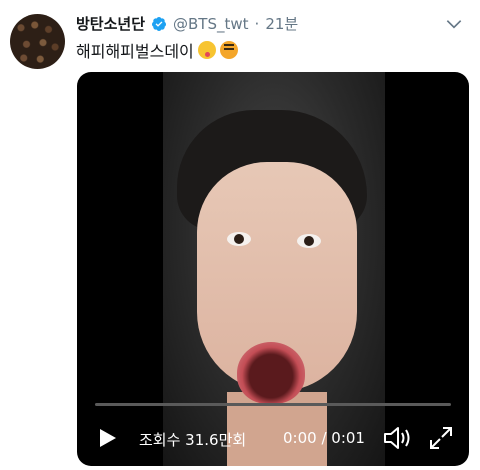 This screenshot has width=480, height=470. Describe the element at coordinates (273, 404) in the screenshot. I see `video-progress-bar` at that location.